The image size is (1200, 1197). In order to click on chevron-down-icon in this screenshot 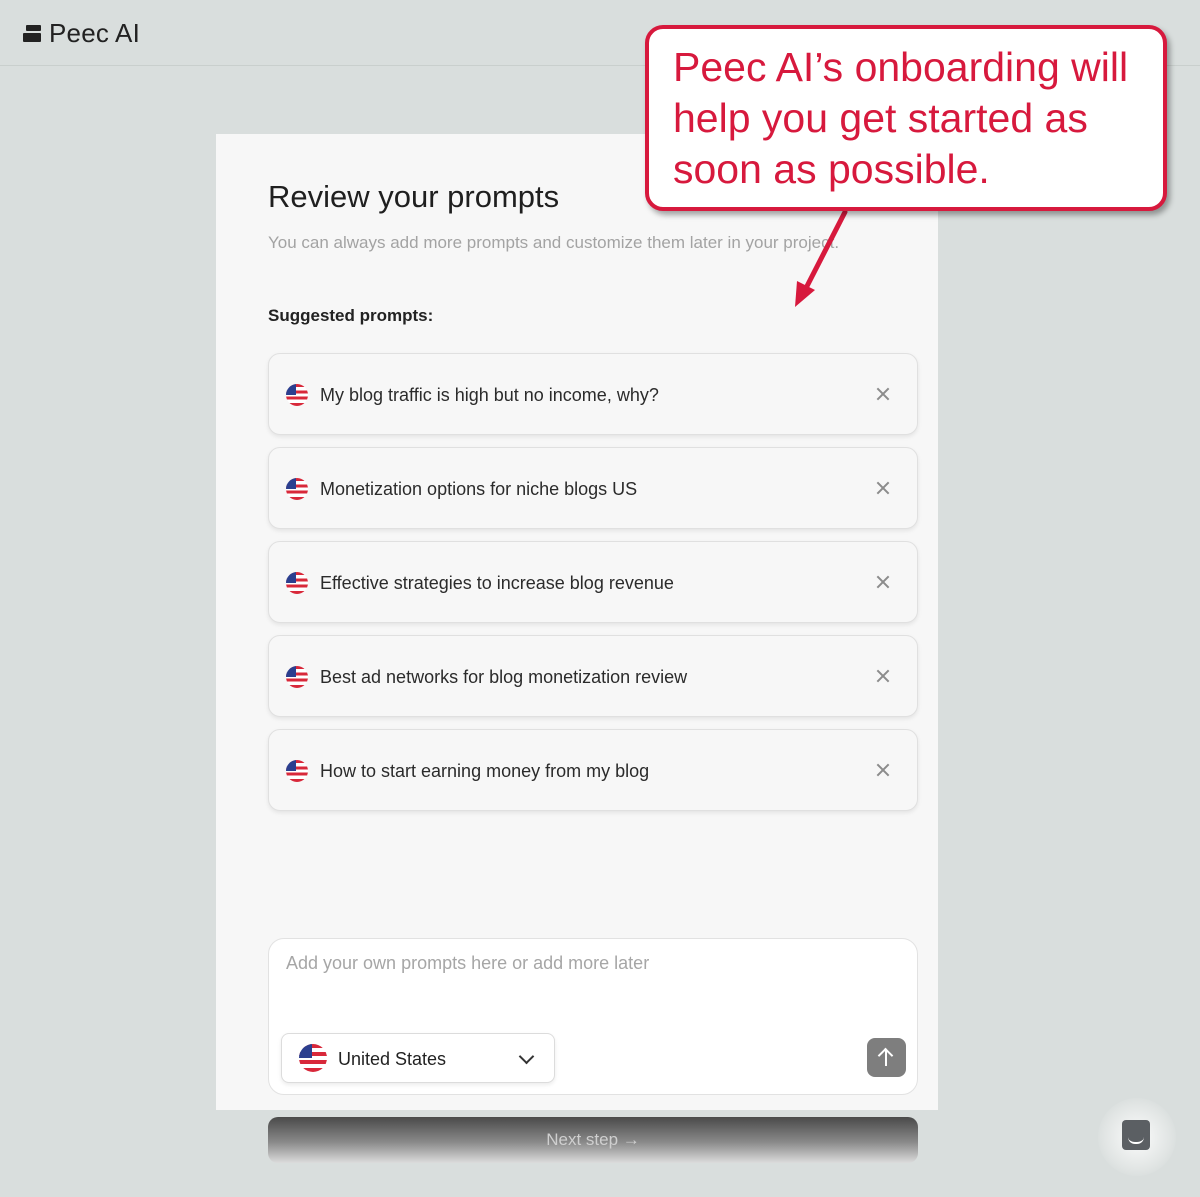, I will do `click(526, 1056)`.